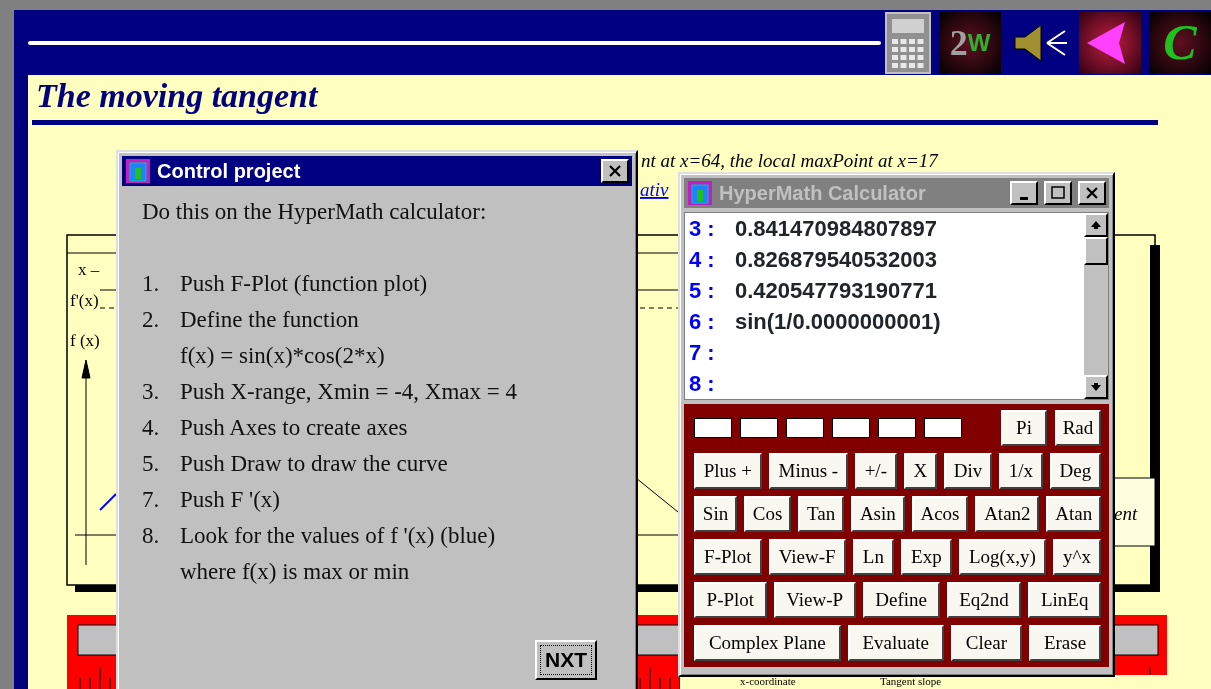  I want to click on calculator-key: Complex Plane, so click(767, 643).